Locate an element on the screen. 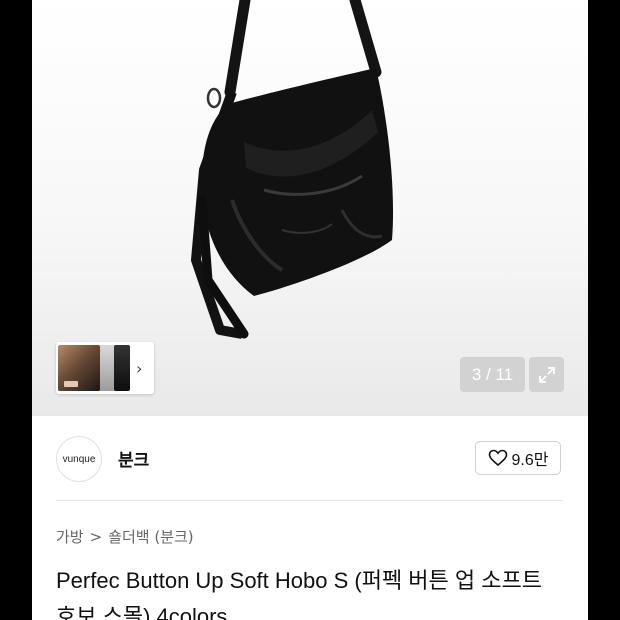 The height and width of the screenshot is (620, 620). expand-image-button is located at coordinates (546, 374).